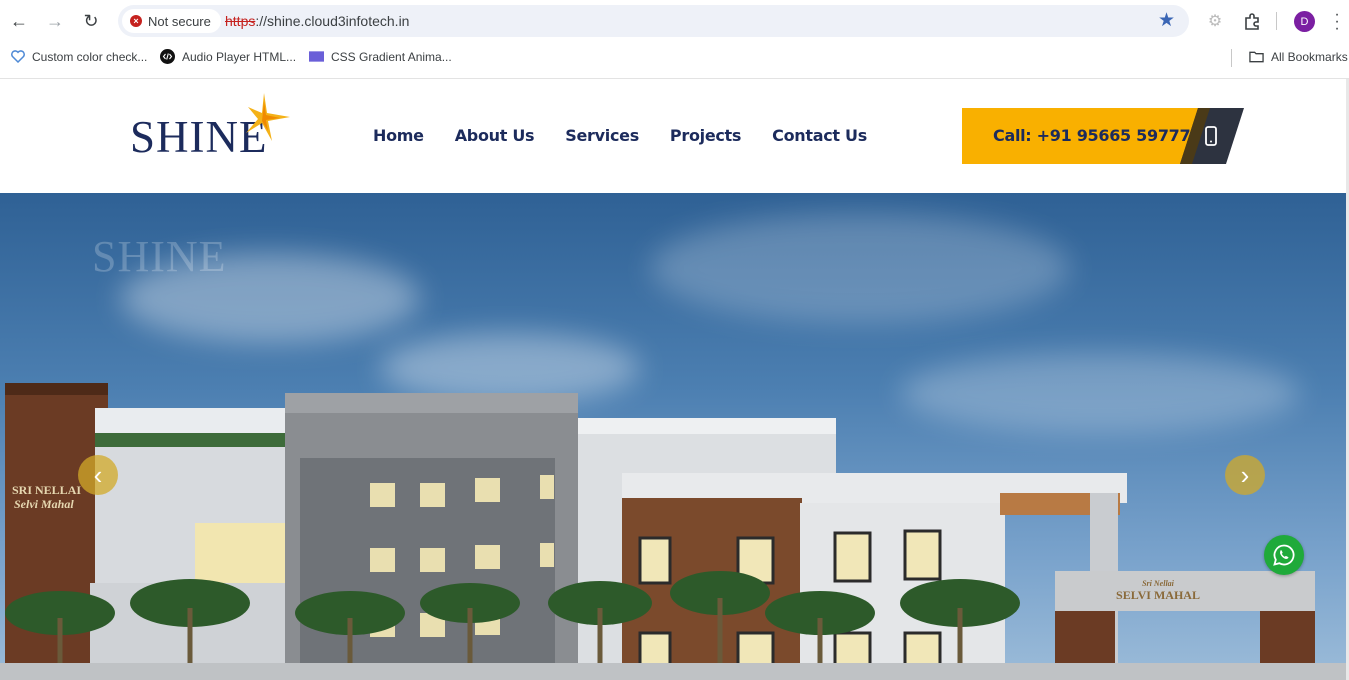  I want to click on bookmark-star-icon: ★, so click(1166, 20).